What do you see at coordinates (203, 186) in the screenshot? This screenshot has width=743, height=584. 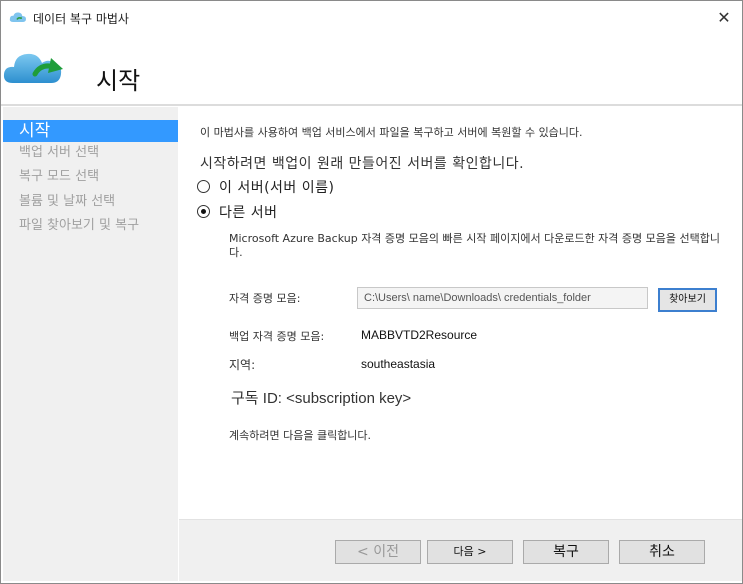 I see `this-server-radio` at bounding box center [203, 186].